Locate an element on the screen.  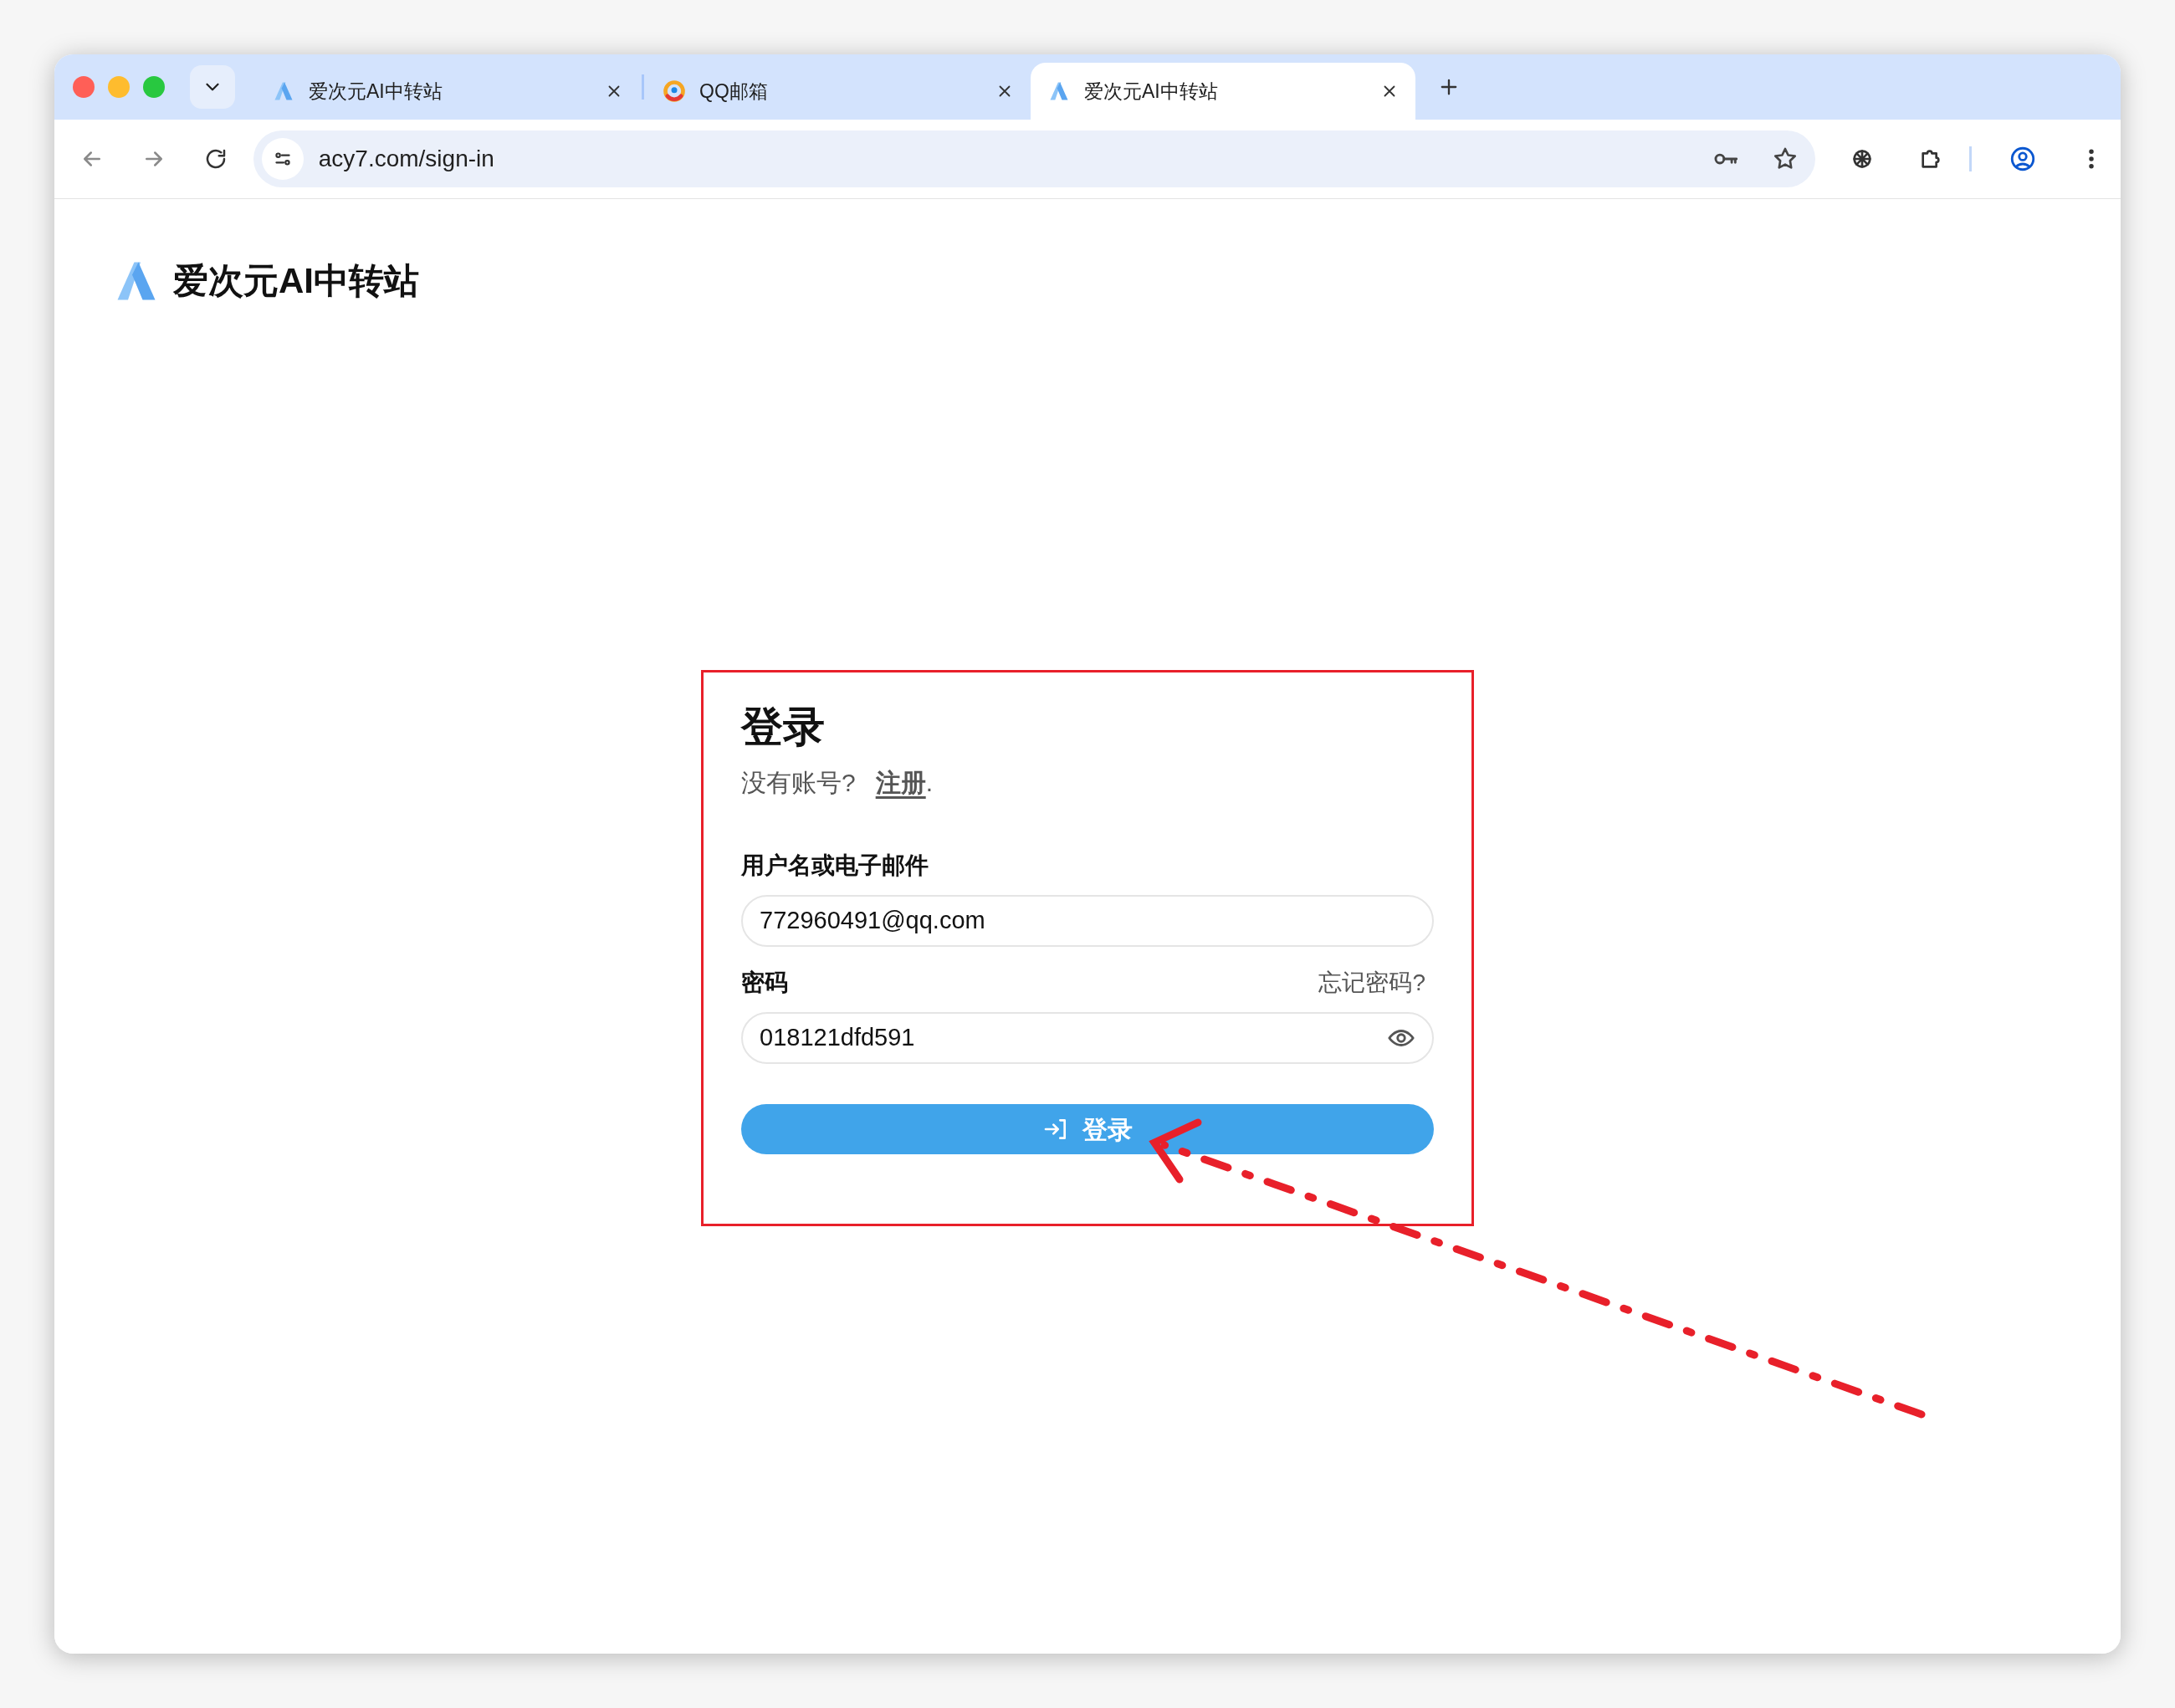
browser-tab: QQ邮箱 is located at coordinates (839, 92).